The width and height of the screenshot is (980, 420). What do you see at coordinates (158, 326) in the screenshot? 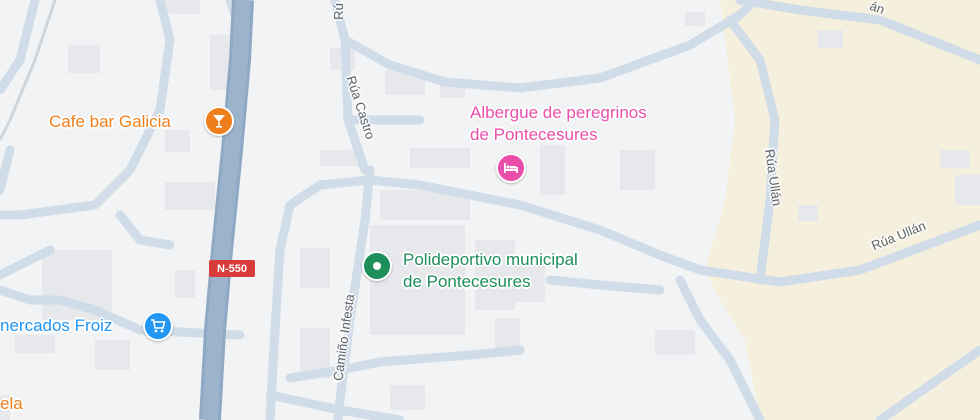
I see `shopping-cart-icon` at bounding box center [158, 326].